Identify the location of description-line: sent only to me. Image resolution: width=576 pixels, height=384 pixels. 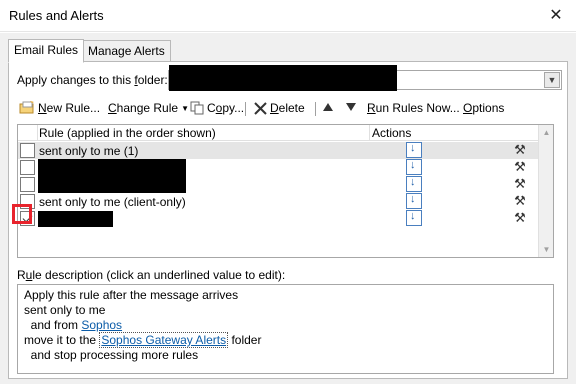
(65, 310).